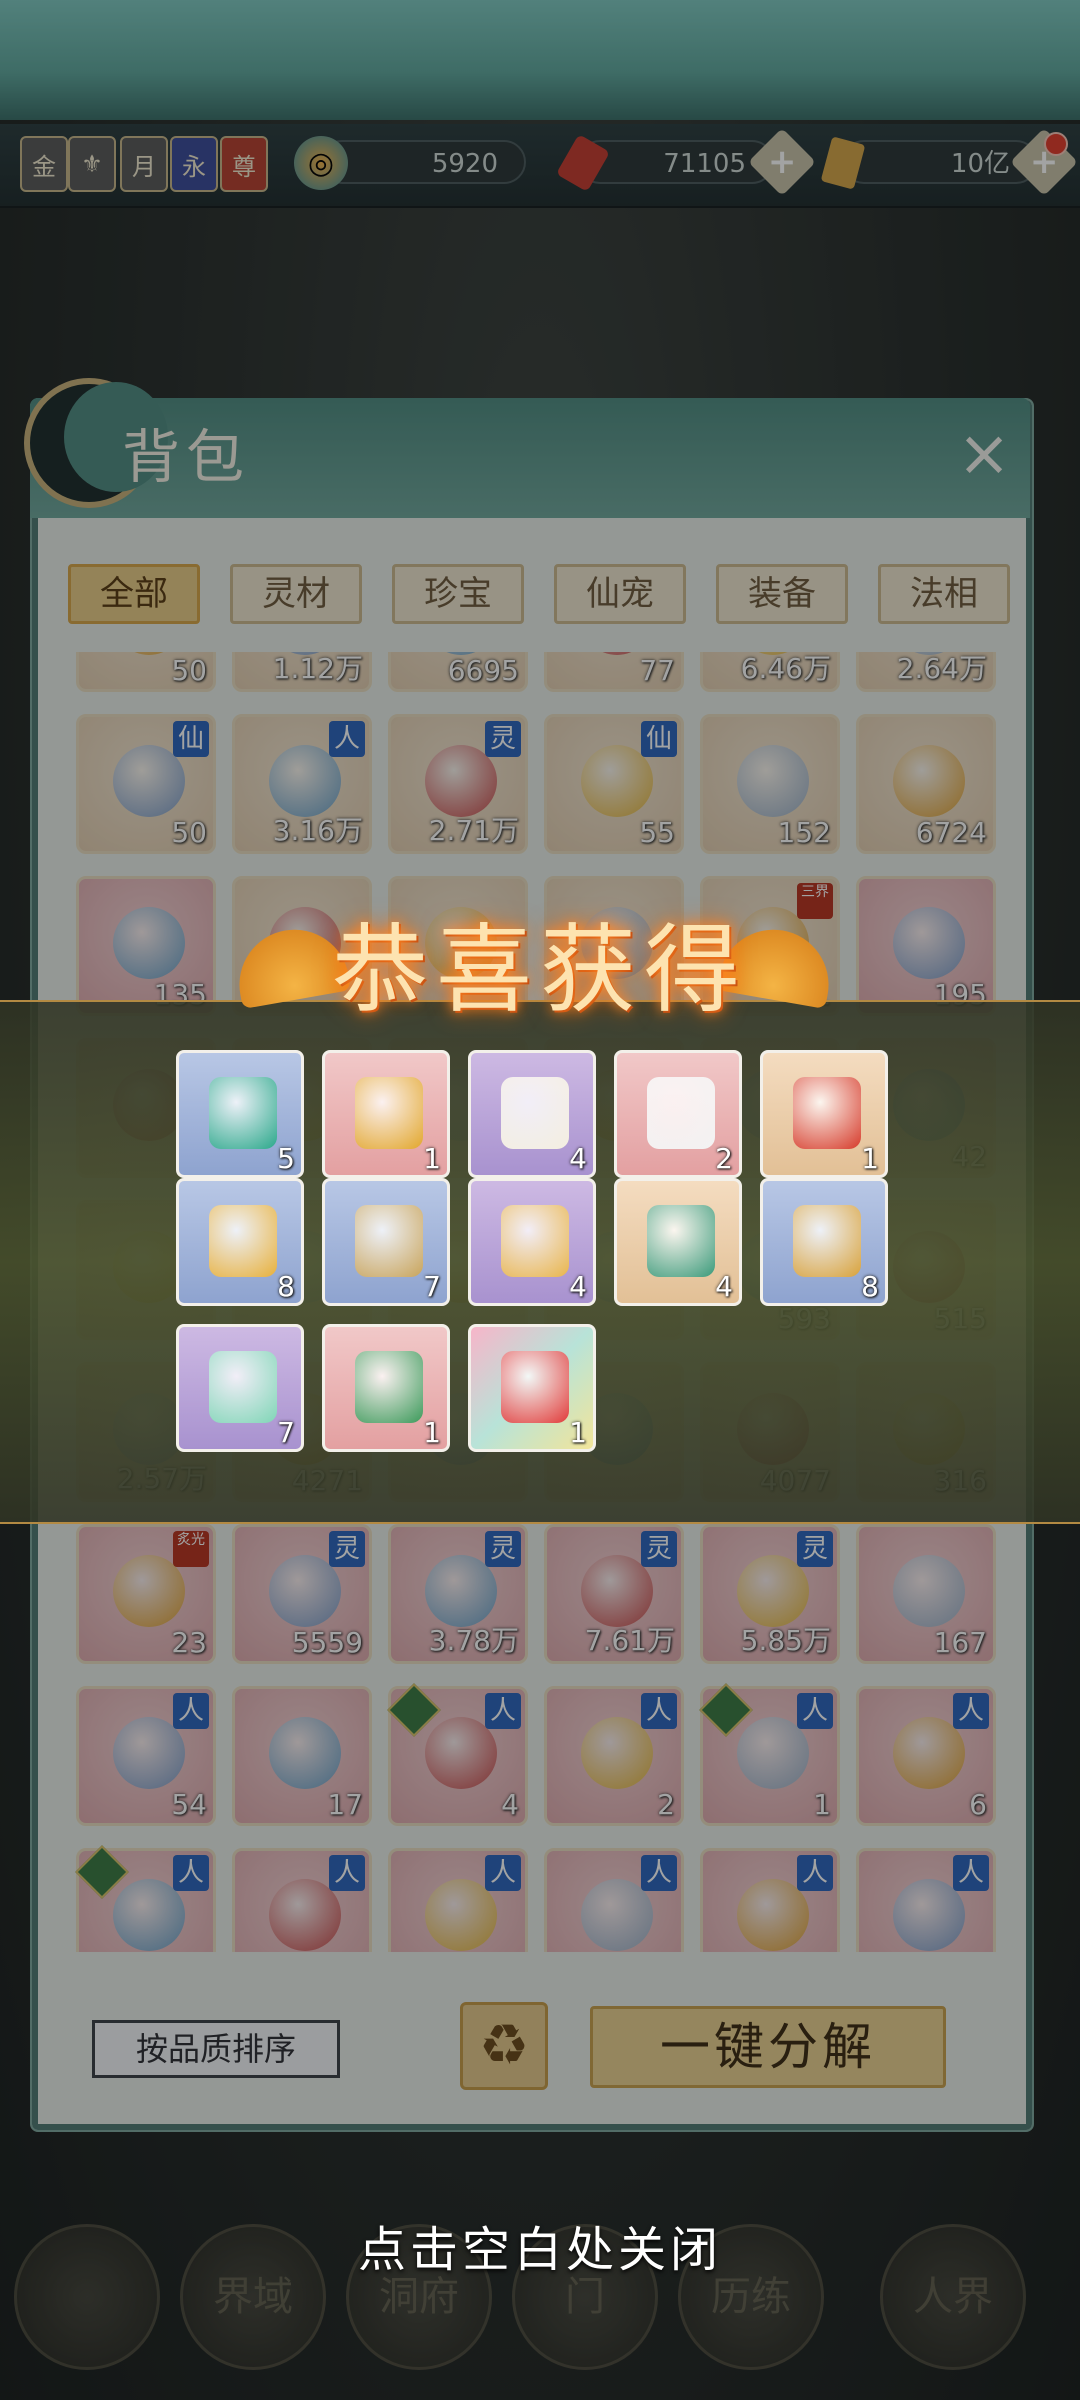  I want to click on reward-count: 5, so click(286, 1158).